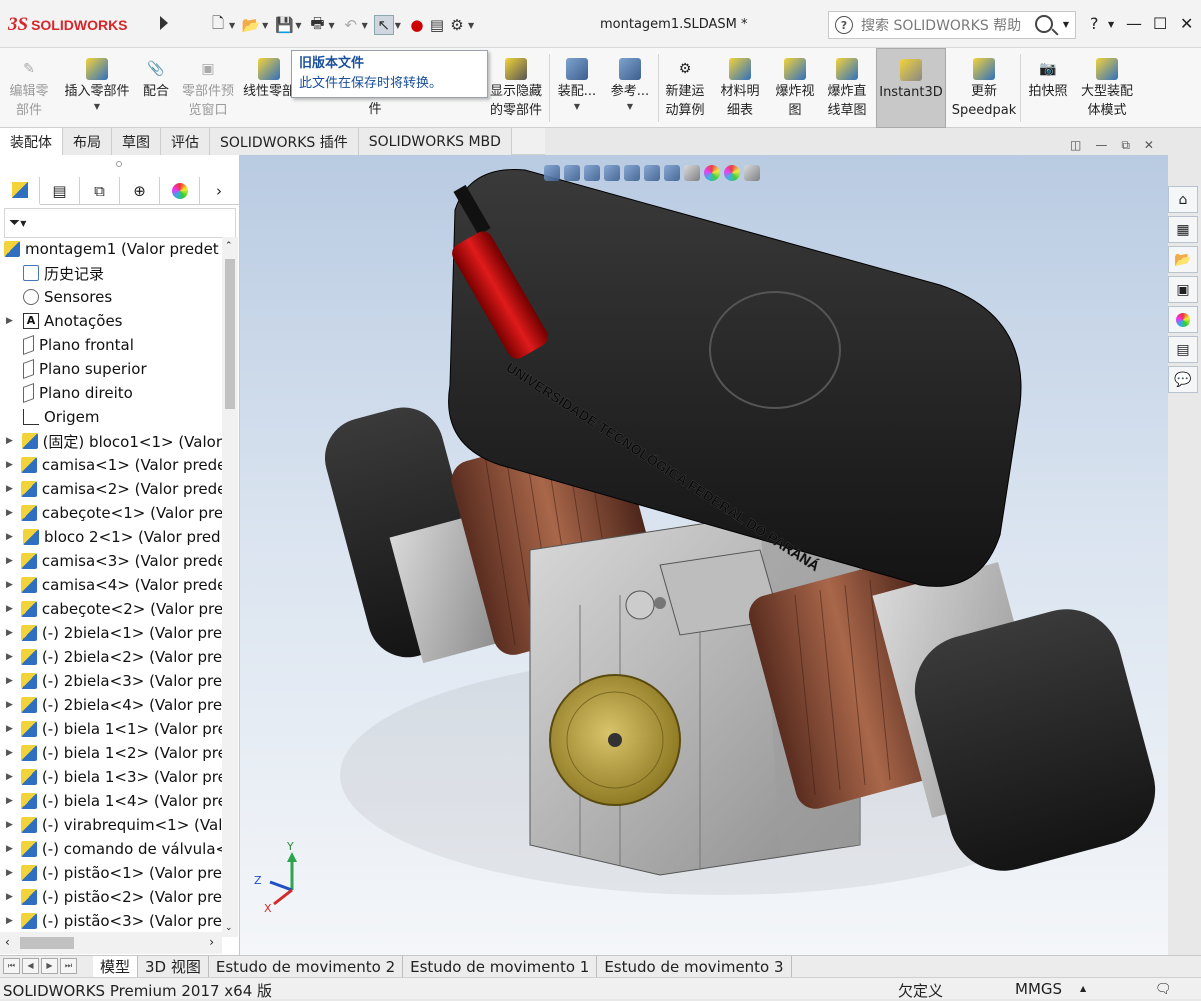 The width and height of the screenshot is (1201, 1001). Describe the element at coordinates (1107, 88) in the screenshot. I see `large-assembly-mode-button: 大型装配 体模式` at that location.